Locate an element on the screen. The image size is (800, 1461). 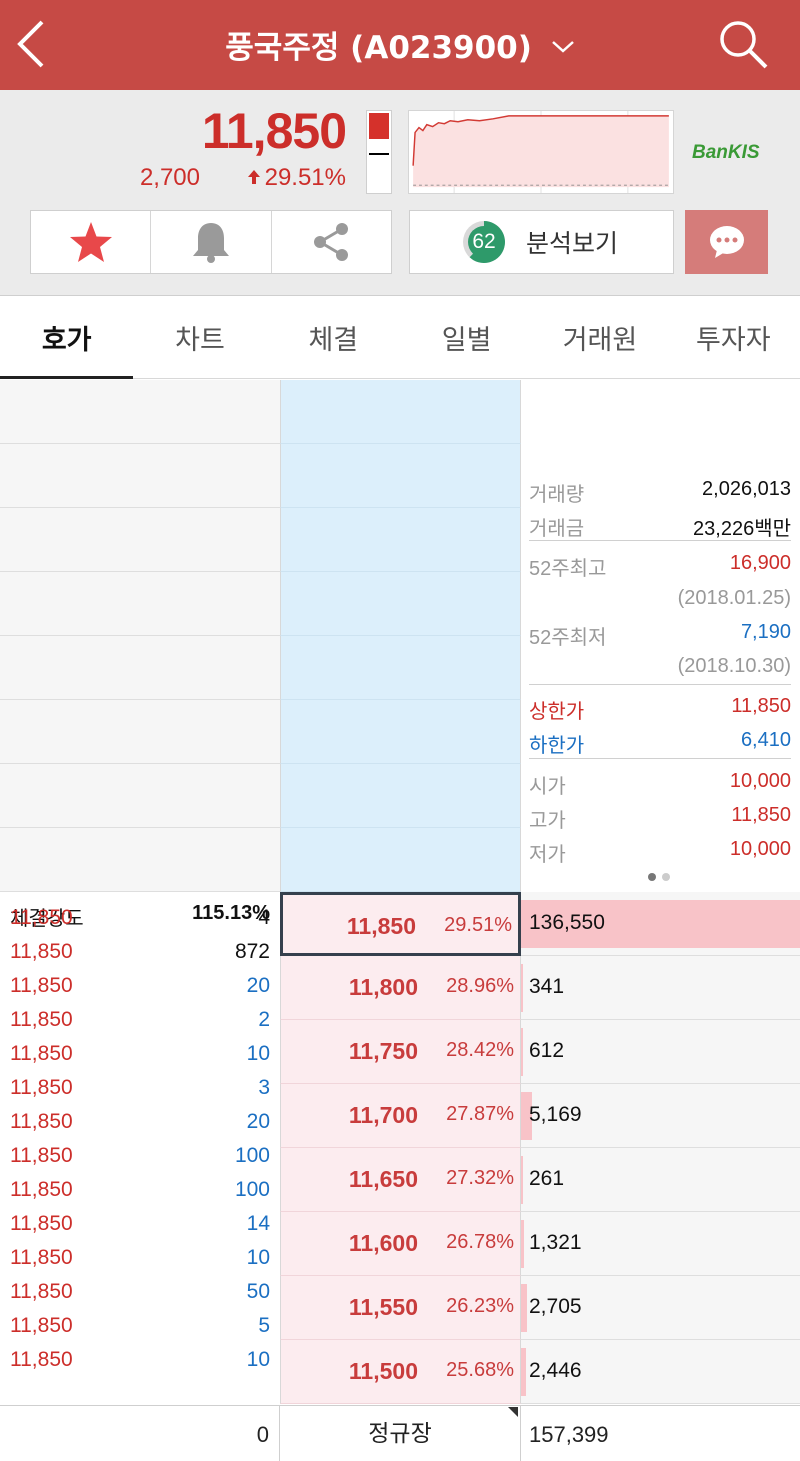
tab-brokers: 거래원 is located at coordinates (599, 337).